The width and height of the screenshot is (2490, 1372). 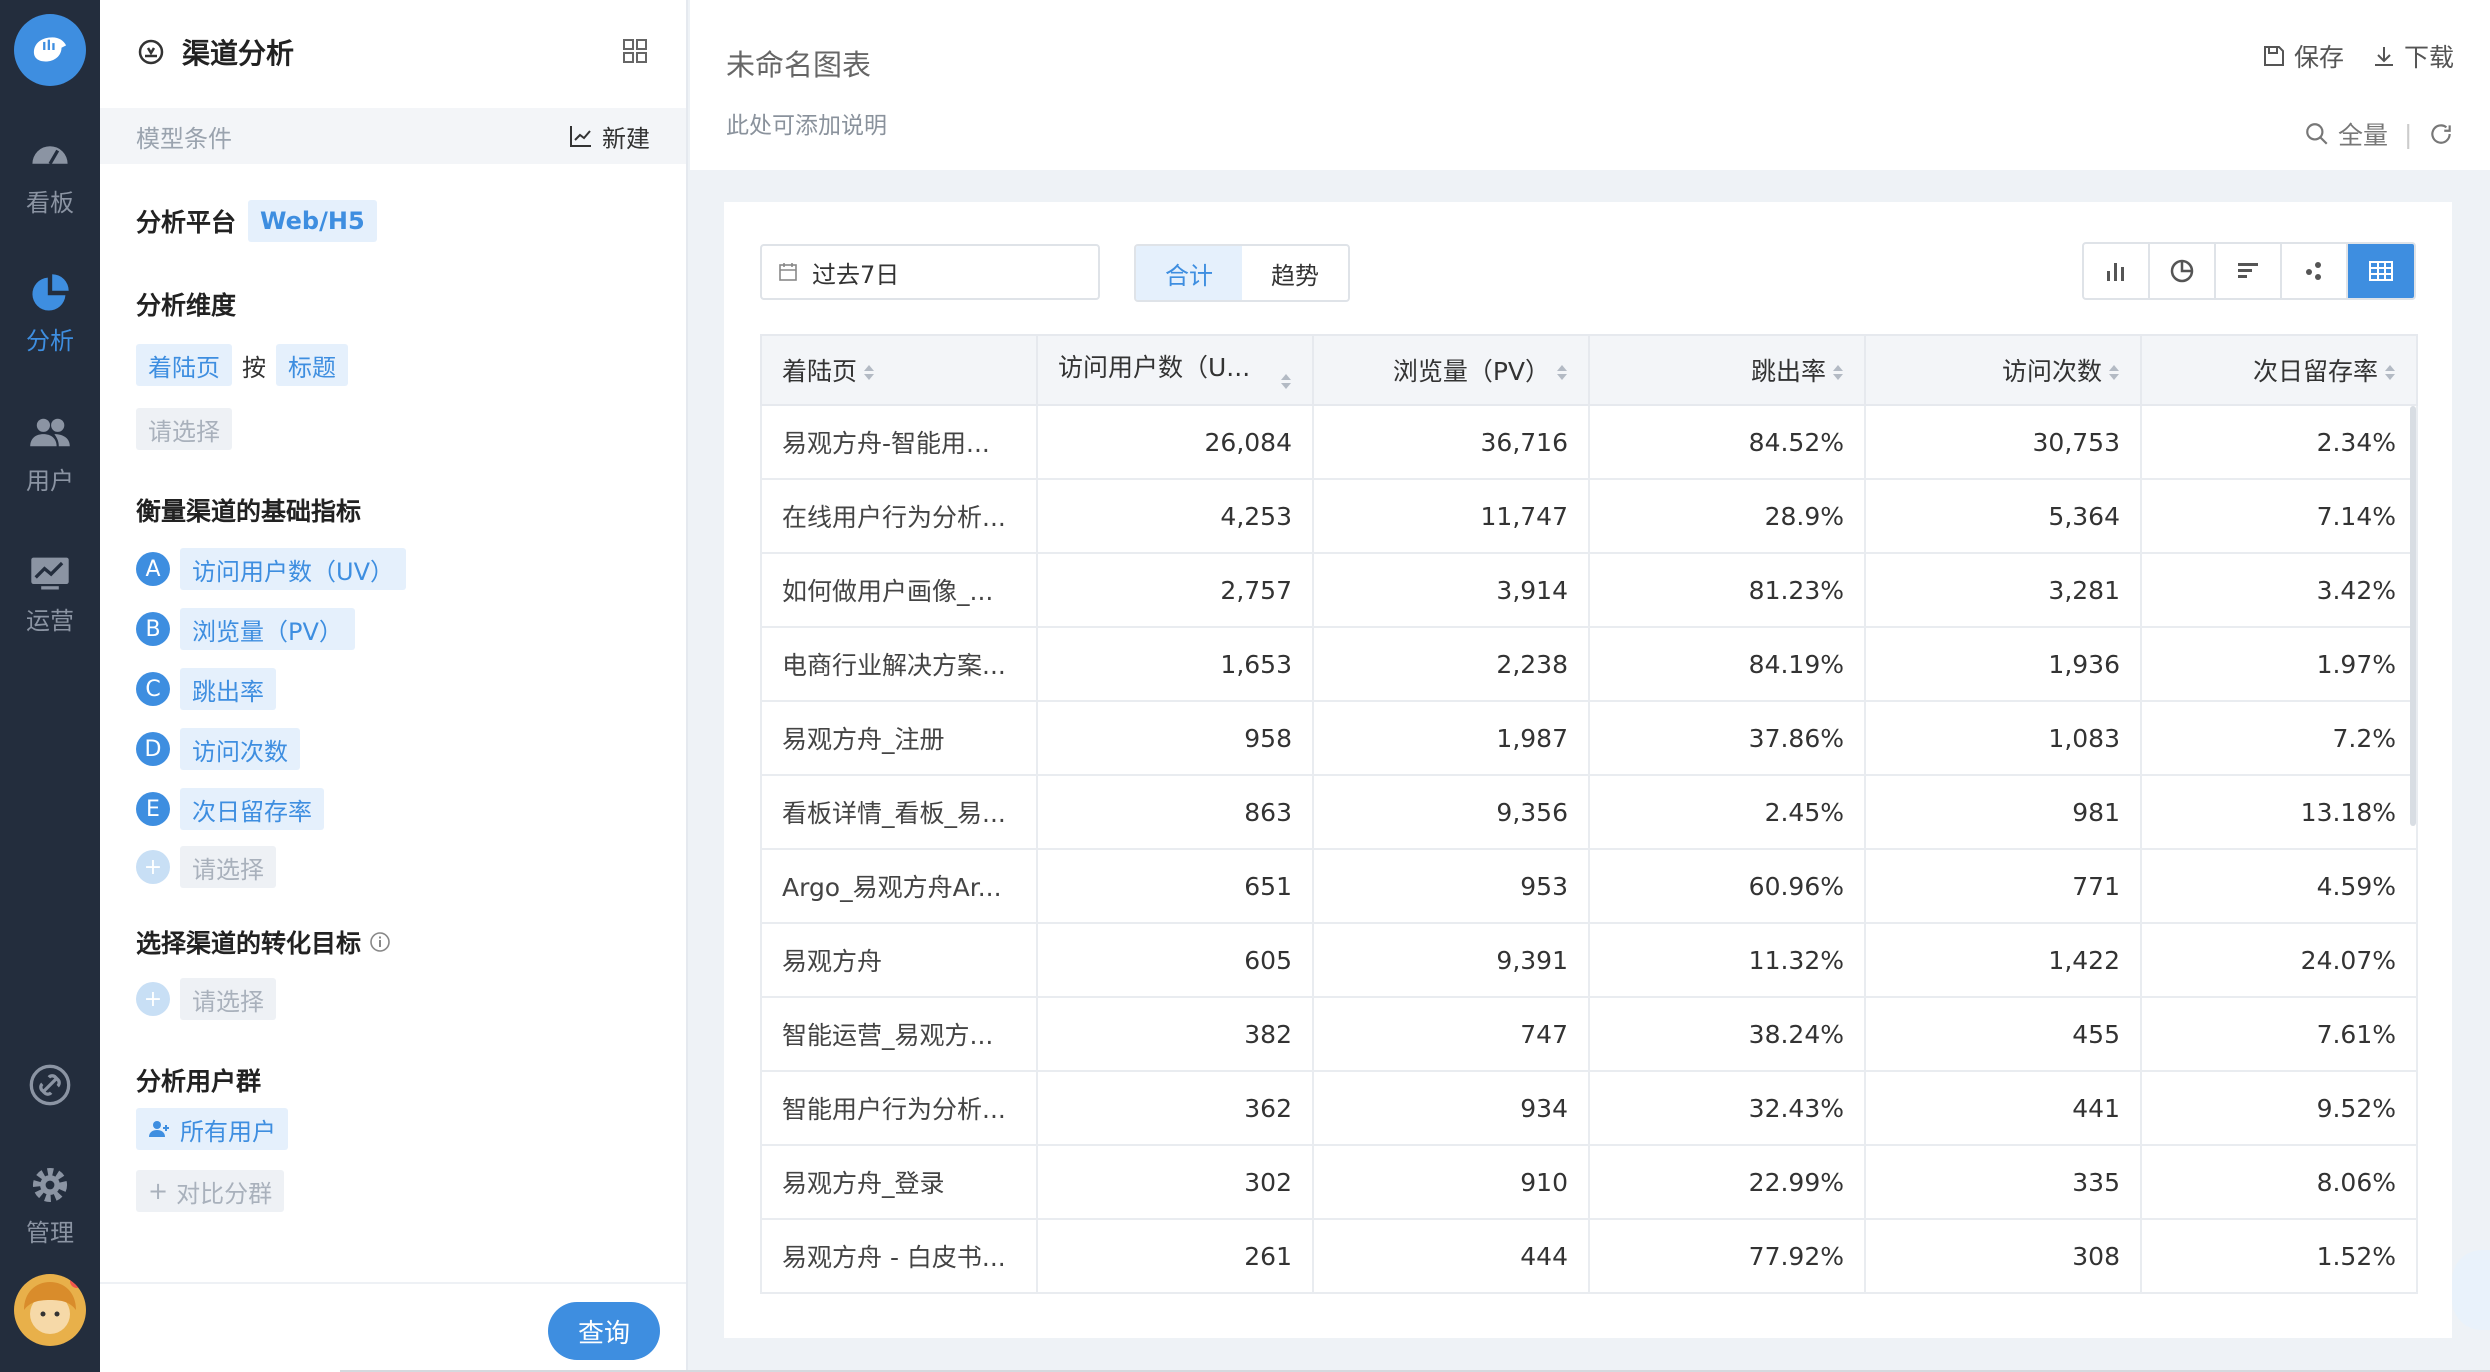 What do you see at coordinates (1589, 812) in the screenshot?
I see `table-row: 看板详情_看板_易... 863 9,356 2.45% 981 13.18%` at bounding box center [1589, 812].